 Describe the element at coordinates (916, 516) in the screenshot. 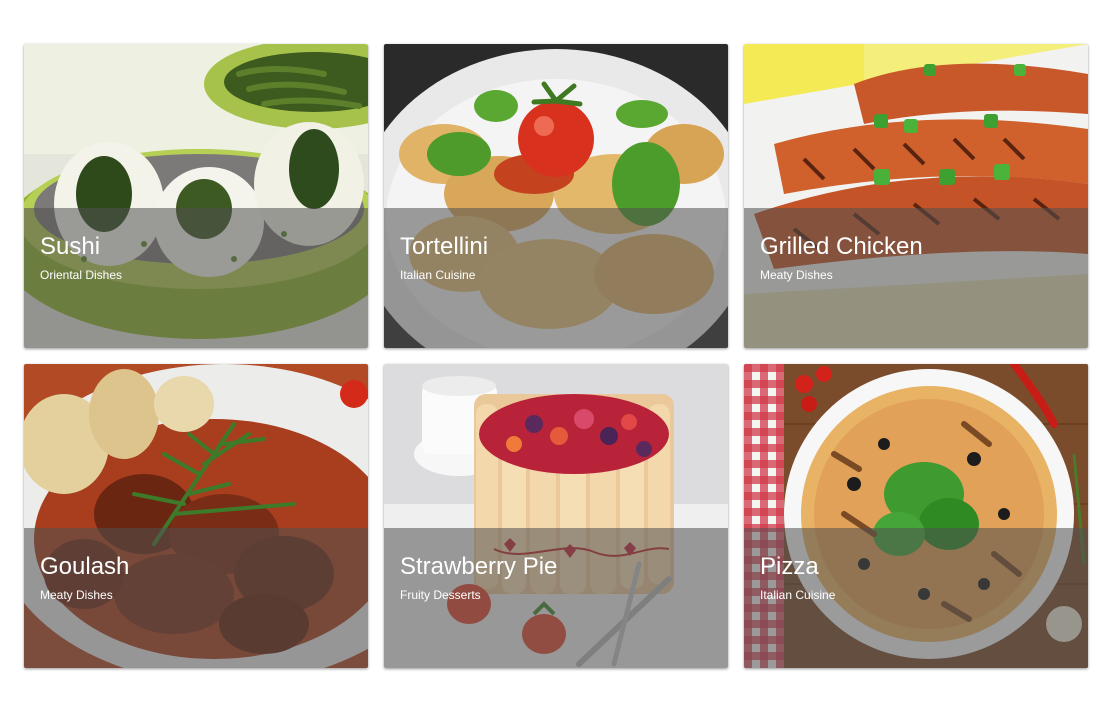

I see `recipe-card-pizza: Pizza Italian Cuisine` at that location.